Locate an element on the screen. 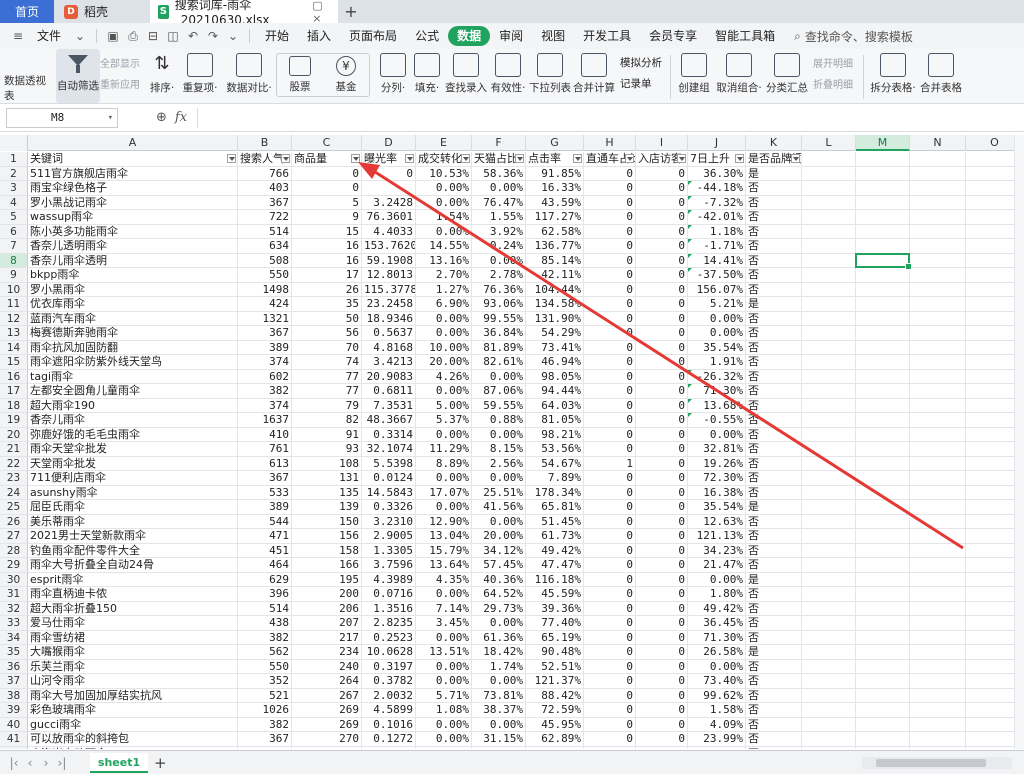 The image size is (1024, 774). cell: -7.32% is located at coordinates (717, 202).